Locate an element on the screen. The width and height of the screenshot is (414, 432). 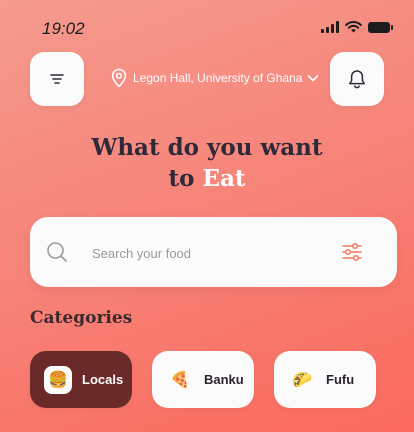
search-icon is located at coordinates (57, 254).